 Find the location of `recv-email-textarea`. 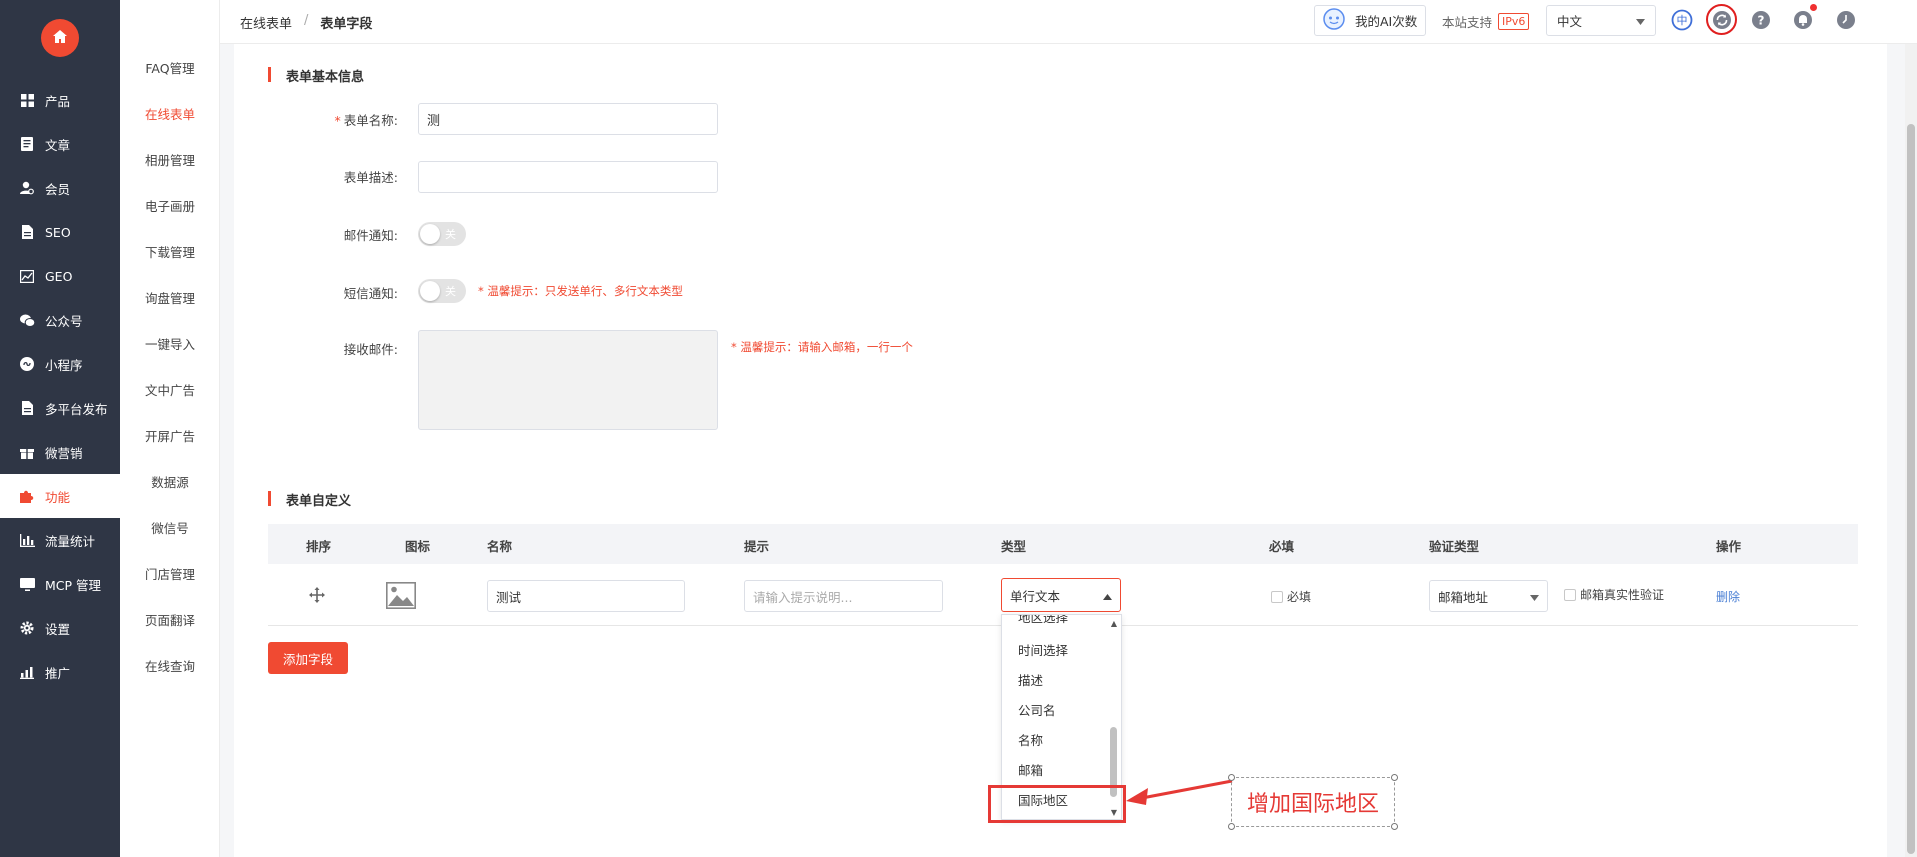

recv-email-textarea is located at coordinates (568, 380).